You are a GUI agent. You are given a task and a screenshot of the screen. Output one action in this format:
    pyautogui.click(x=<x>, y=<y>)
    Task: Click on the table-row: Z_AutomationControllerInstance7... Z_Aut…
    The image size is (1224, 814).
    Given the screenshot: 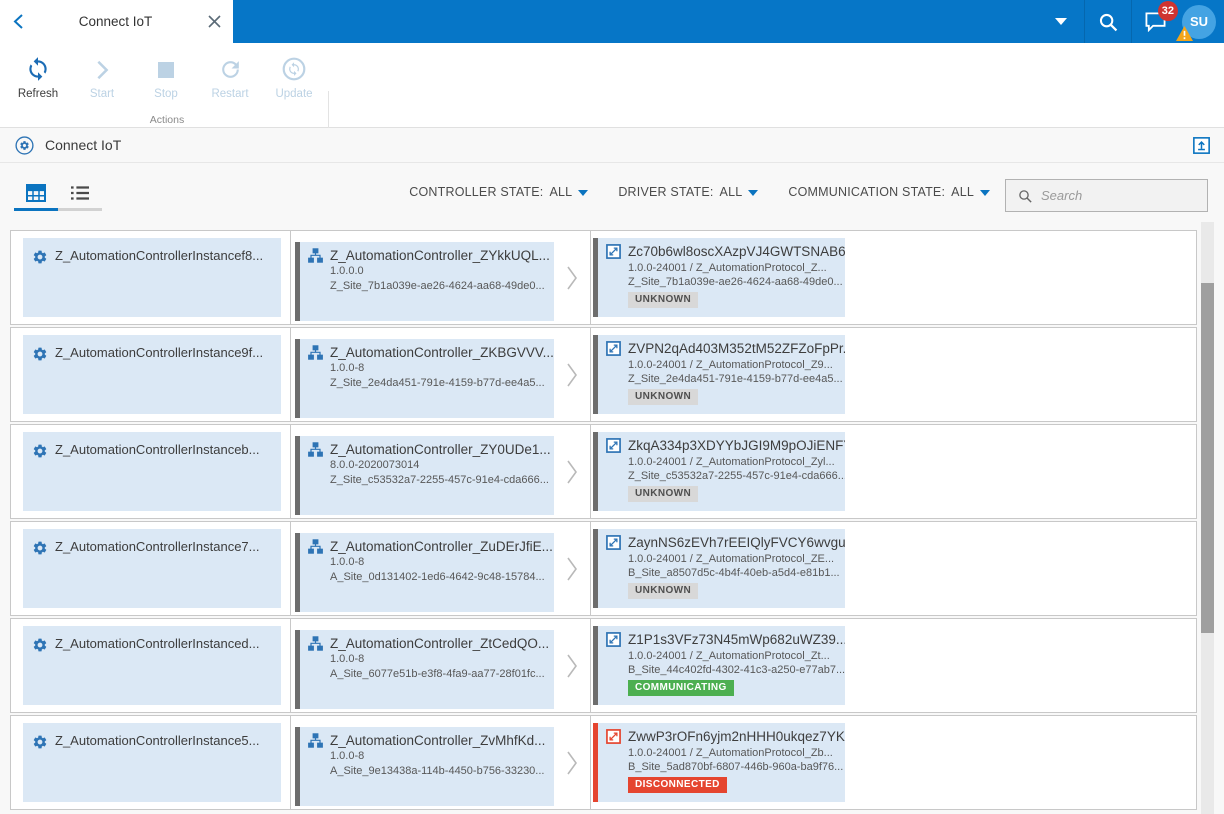 What is the action you would take?
    pyautogui.click(x=603, y=568)
    